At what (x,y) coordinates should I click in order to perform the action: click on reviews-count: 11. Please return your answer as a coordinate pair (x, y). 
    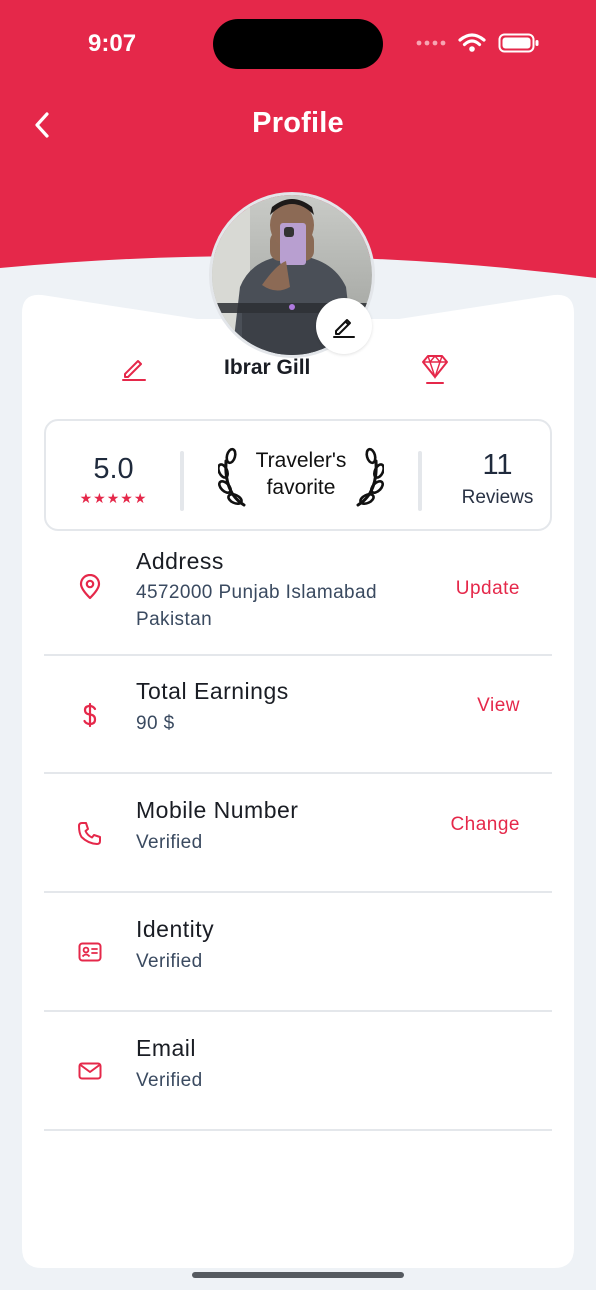
    Looking at the image, I should click on (497, 465).